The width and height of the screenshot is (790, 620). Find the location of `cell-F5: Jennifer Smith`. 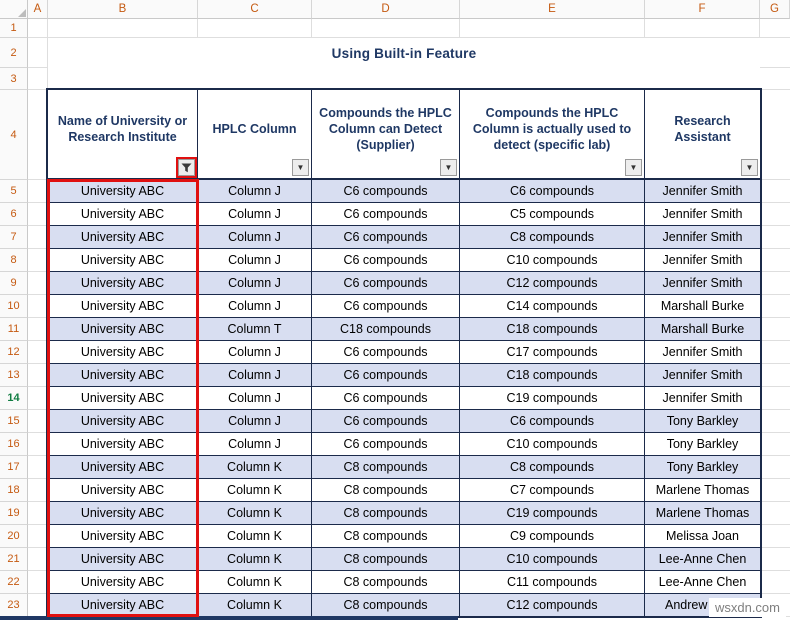

cell-F5: Jennifer Smith is located at coordinates (702, 191).